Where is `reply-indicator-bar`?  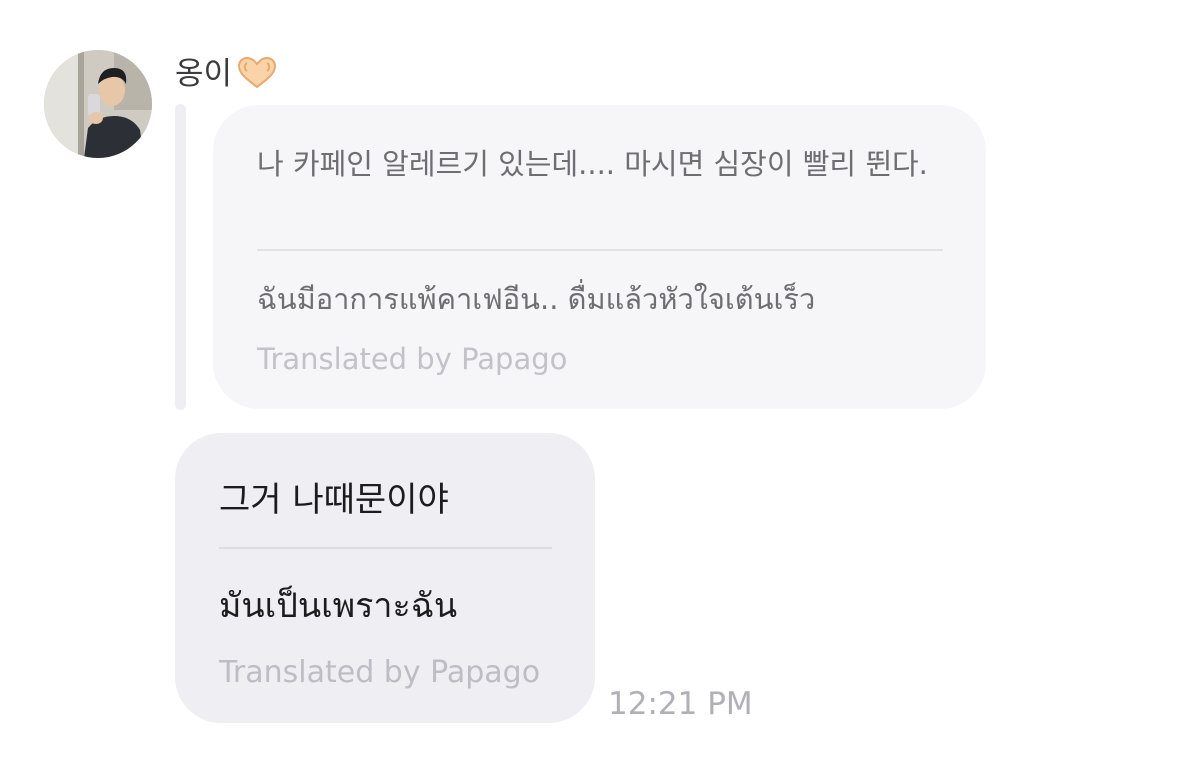 reply-indicator-bar is located at coordinates (180, 257).